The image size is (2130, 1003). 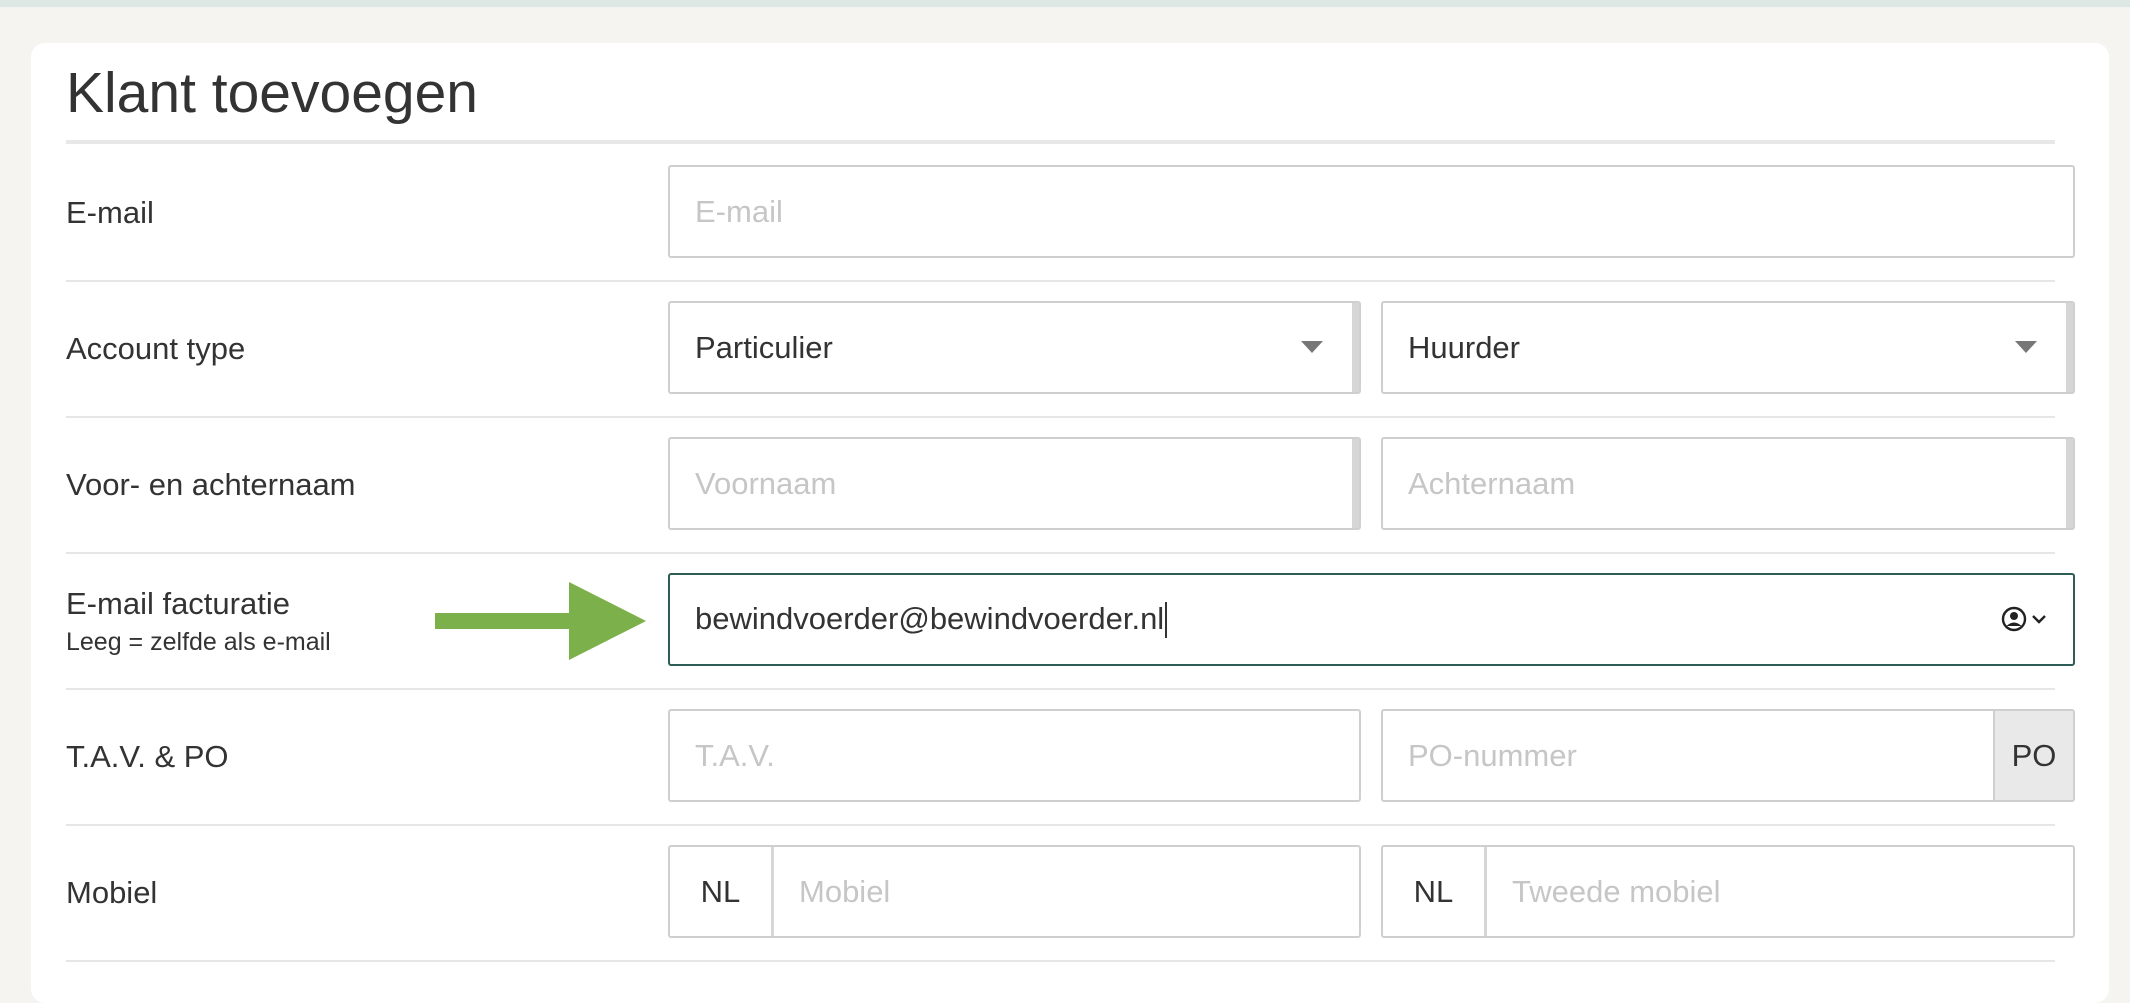 I want to click on mobile-placeholder: Mobiel, so click(x=845, y=891).